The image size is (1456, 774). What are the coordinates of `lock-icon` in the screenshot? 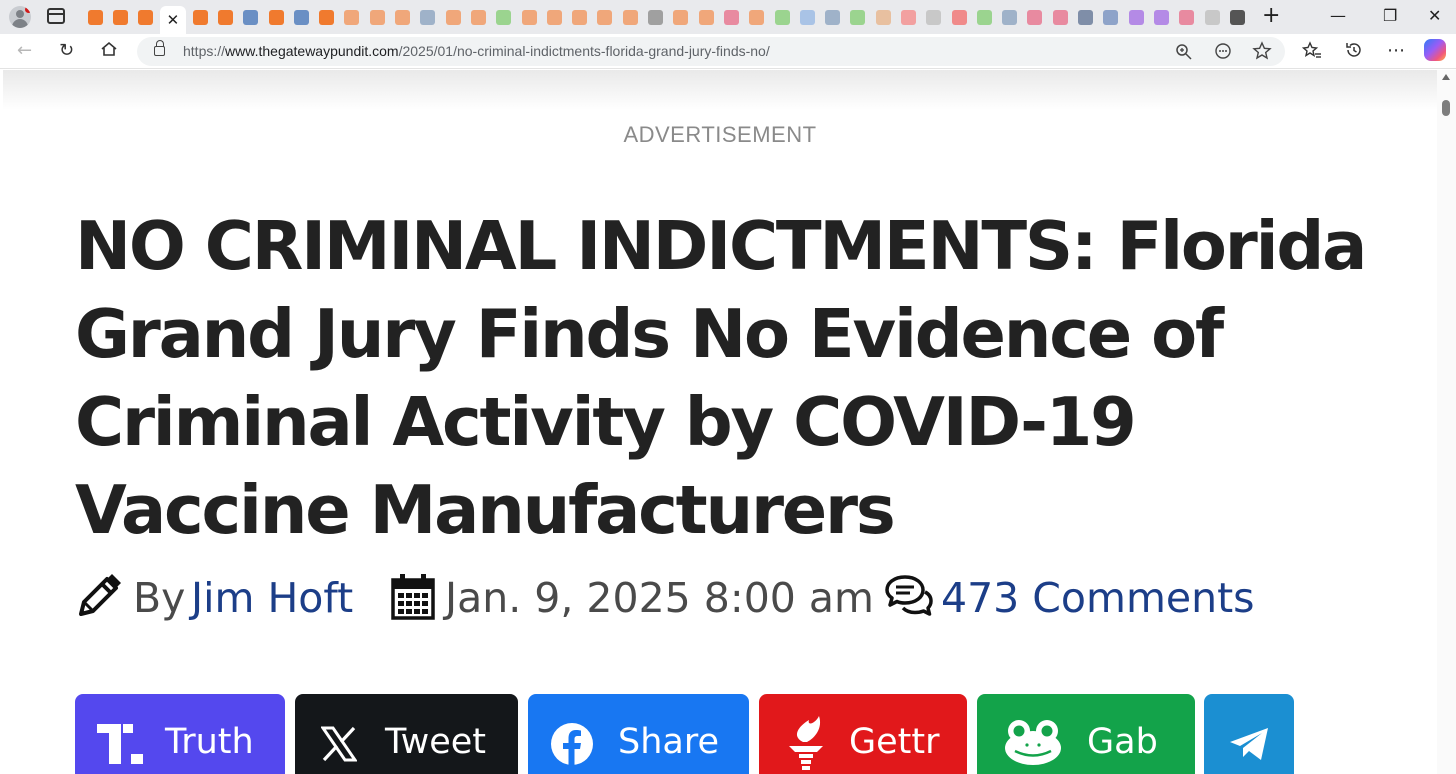 It's located at (159, 48).